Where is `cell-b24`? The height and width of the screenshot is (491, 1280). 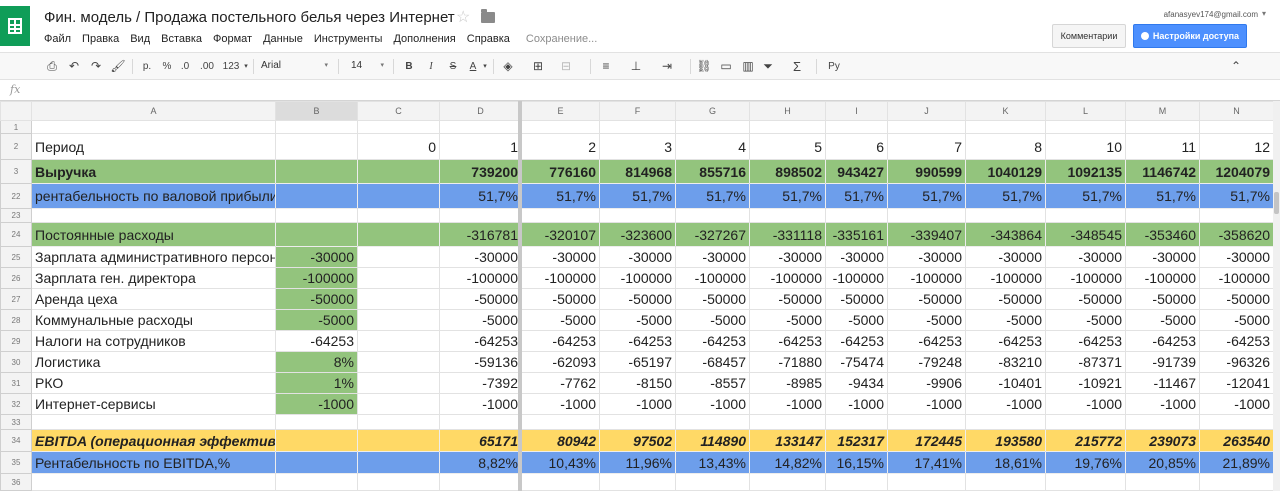
cell-b24 is located at coordinates (316, 234).